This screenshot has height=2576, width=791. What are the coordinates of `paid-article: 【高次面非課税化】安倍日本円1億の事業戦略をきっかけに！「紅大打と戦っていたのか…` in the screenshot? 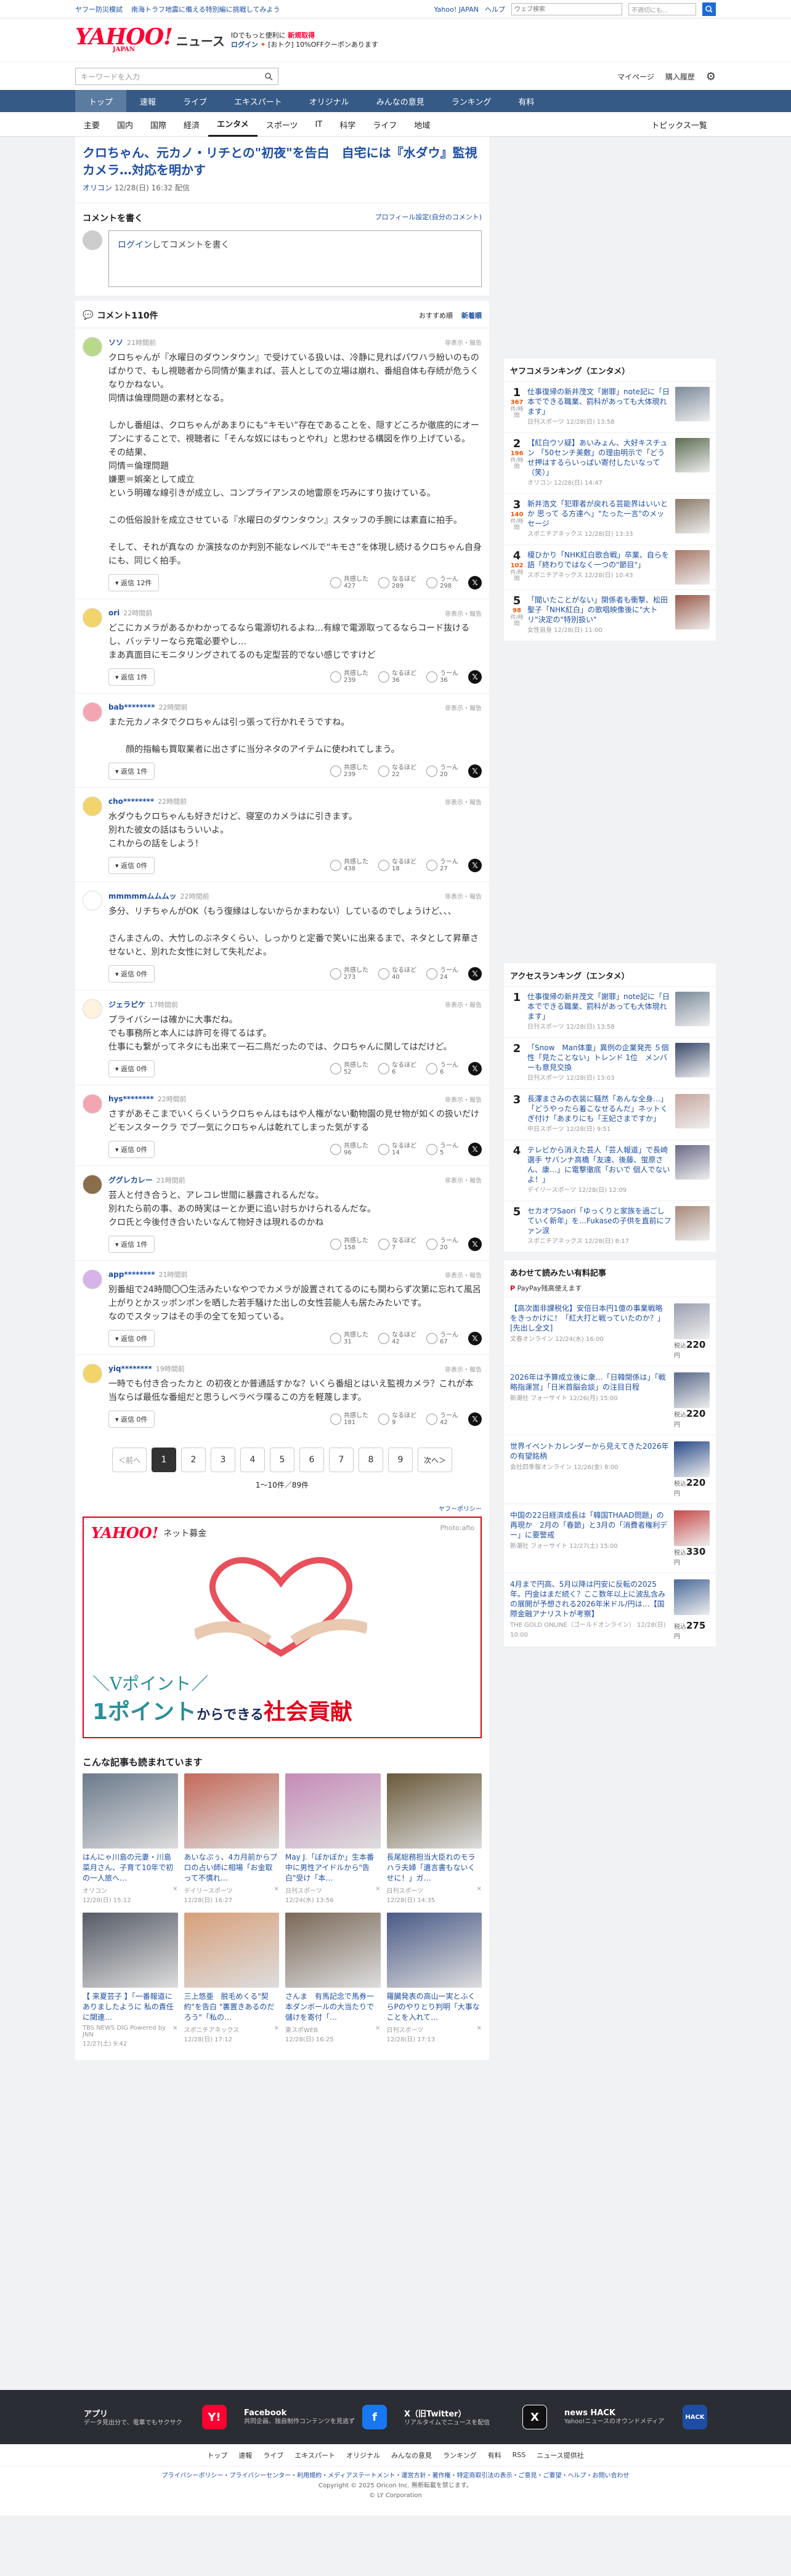 It's located at (610, 1331).